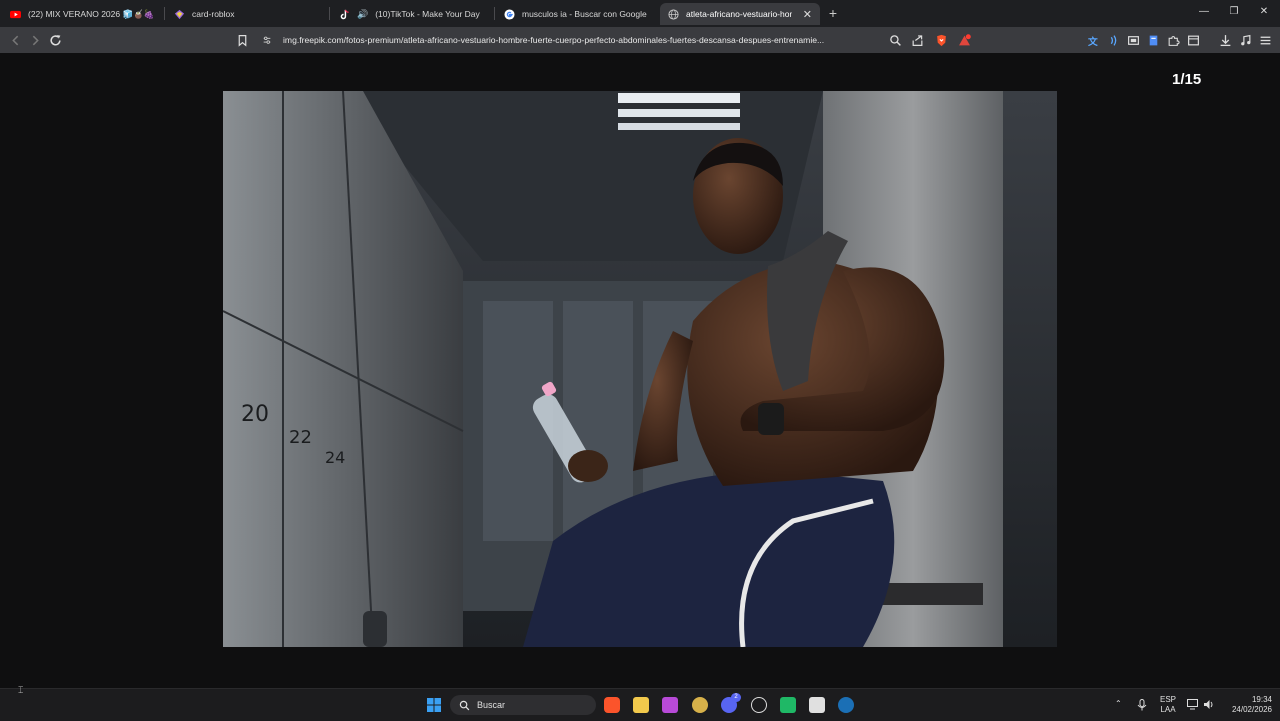  What do you see at coordinates (1234, 12) in the screenshot?
I see `restore-icon: ❐` at bounding box center [1234, 12].